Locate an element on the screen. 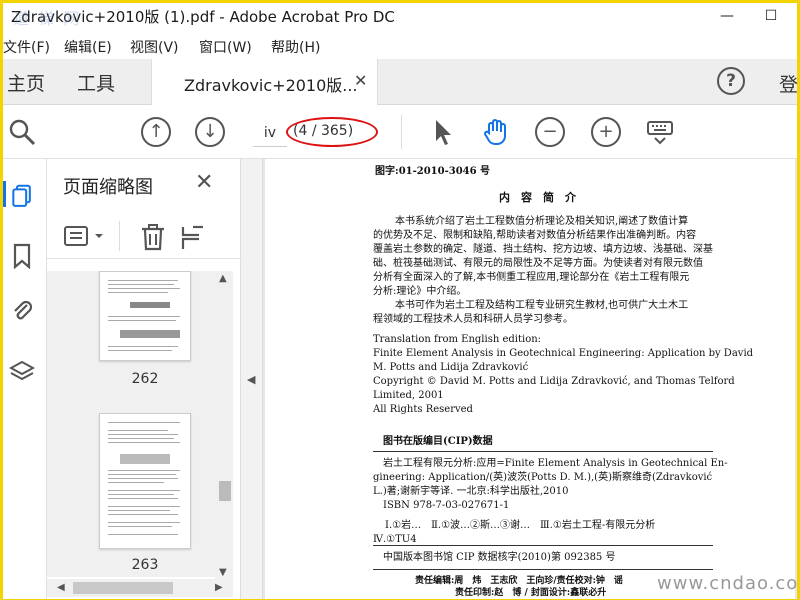  minimize-button: — is located at coordinates (727, 17).